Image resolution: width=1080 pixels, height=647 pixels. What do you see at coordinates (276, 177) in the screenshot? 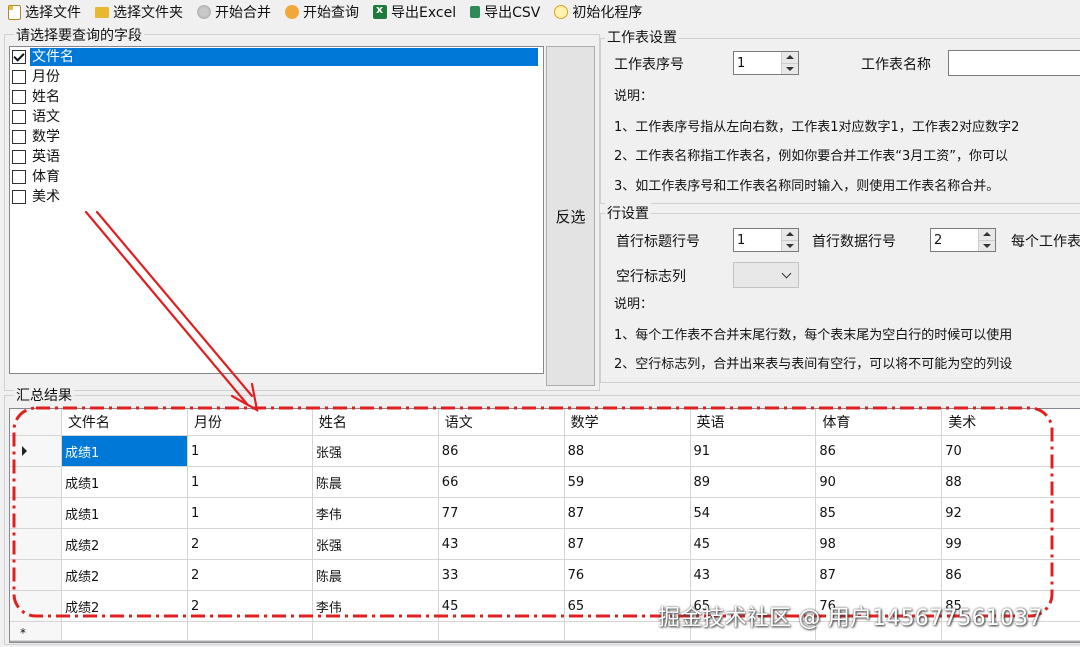
I see `field-item-pe: 体育` at bounding box center [276, 177].